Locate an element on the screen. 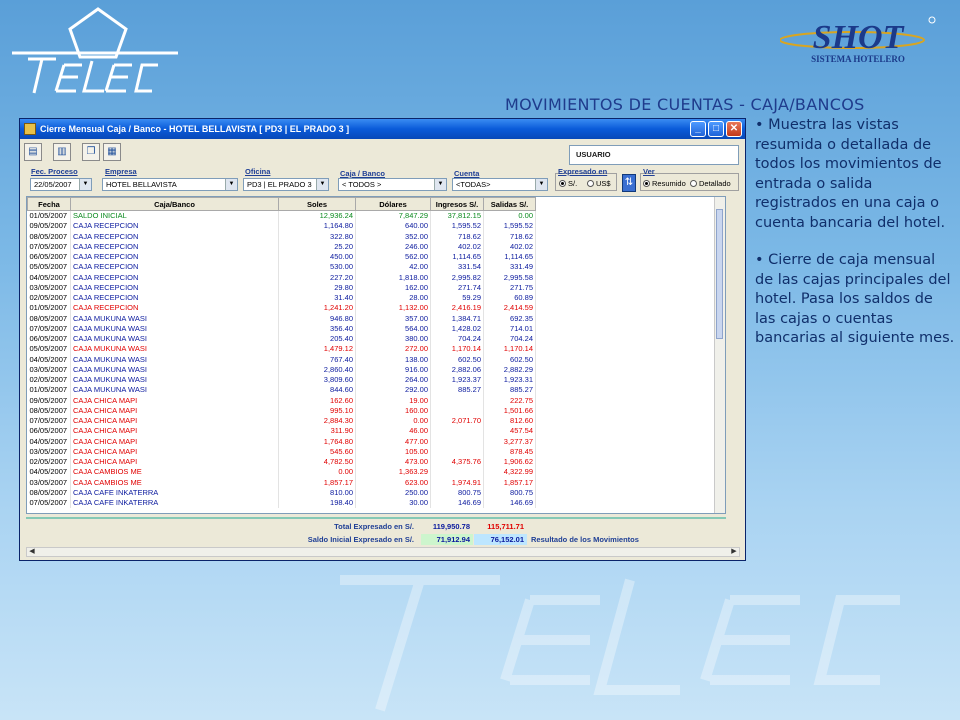 This screenshot has height=720, width=960. cell-ingresos: 1,595.52 is located at coordinates (457, 226).